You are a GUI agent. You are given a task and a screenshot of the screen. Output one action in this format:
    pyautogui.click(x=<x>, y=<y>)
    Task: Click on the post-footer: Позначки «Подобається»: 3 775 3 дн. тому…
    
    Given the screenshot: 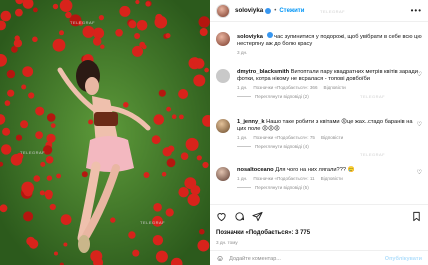 What is the action you would take?
    pyautogui.click(x=319, y=234)
    